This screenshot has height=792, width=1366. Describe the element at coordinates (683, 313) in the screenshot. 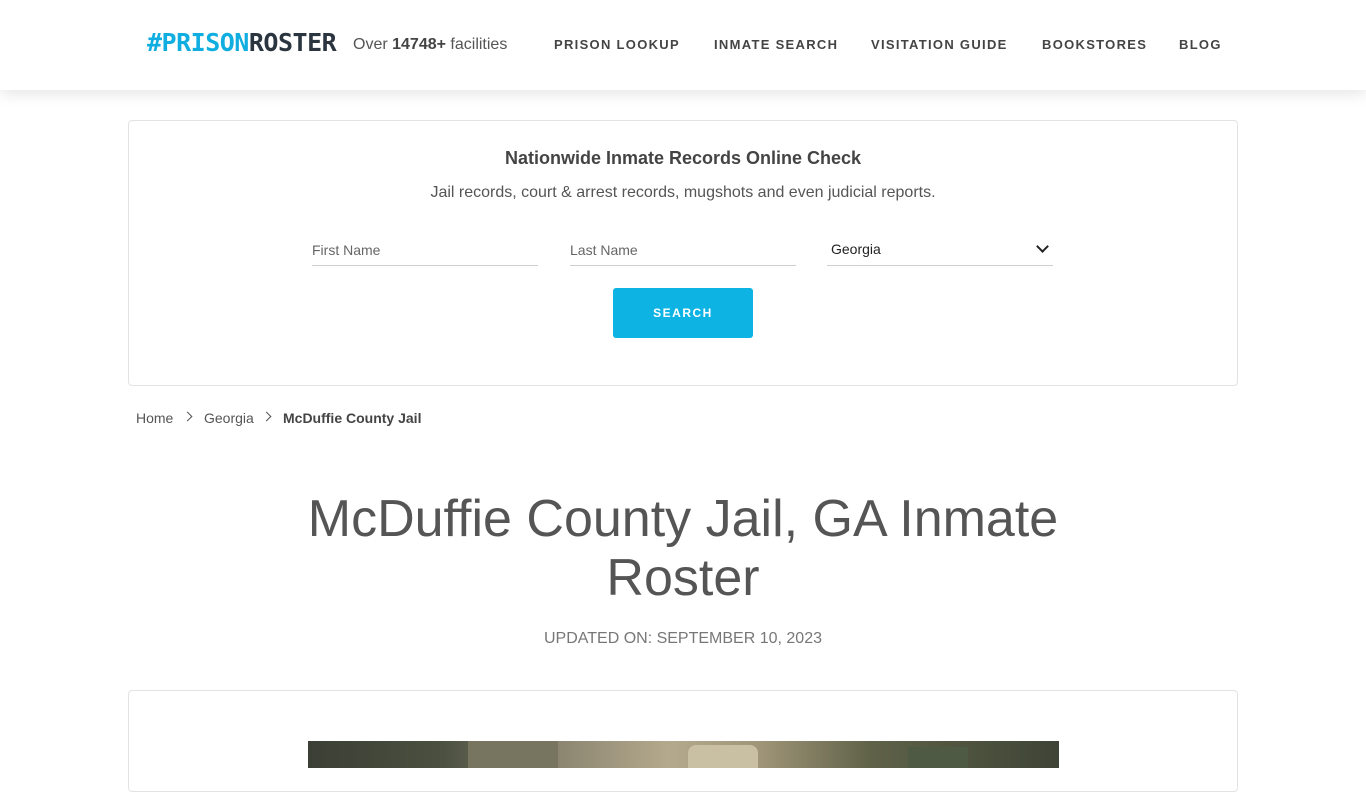

I see `search-button: SEARCH` at that location.